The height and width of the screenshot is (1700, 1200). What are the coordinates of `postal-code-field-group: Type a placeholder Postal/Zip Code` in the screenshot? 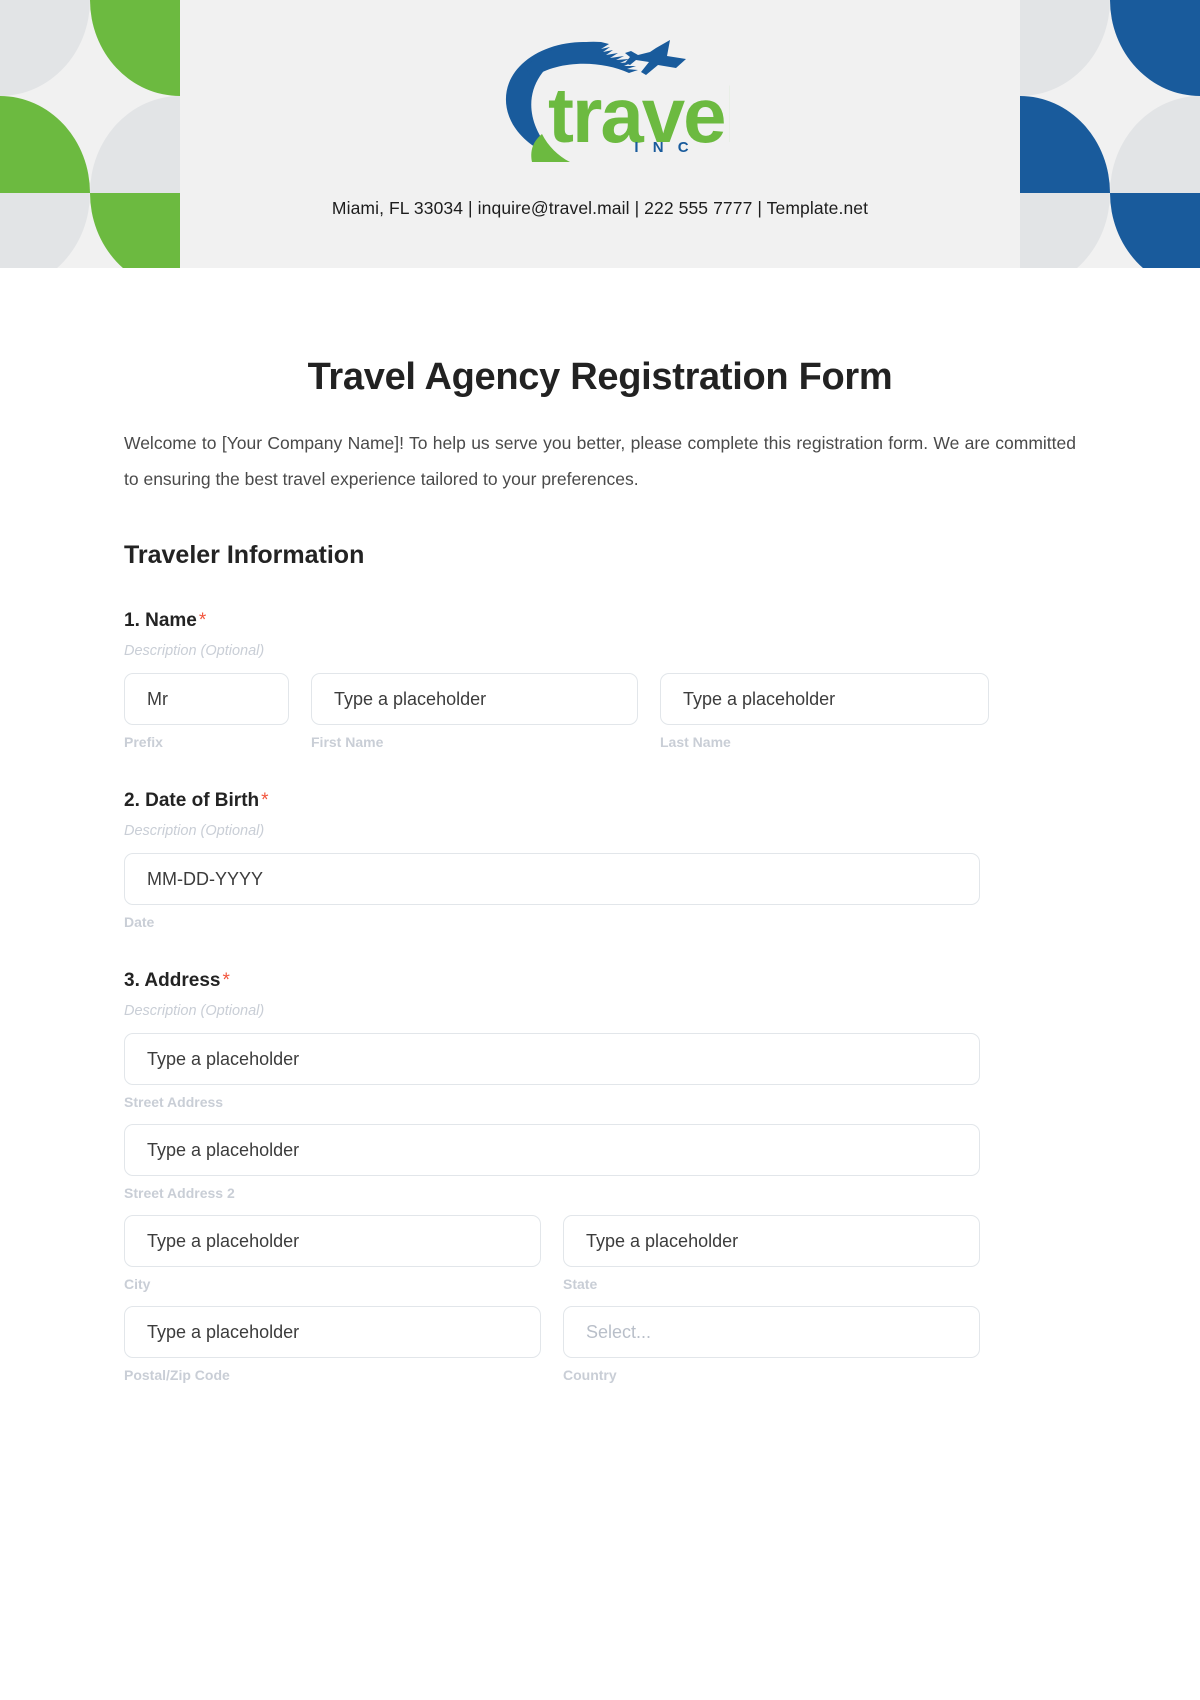 It's located at (332, 1344).